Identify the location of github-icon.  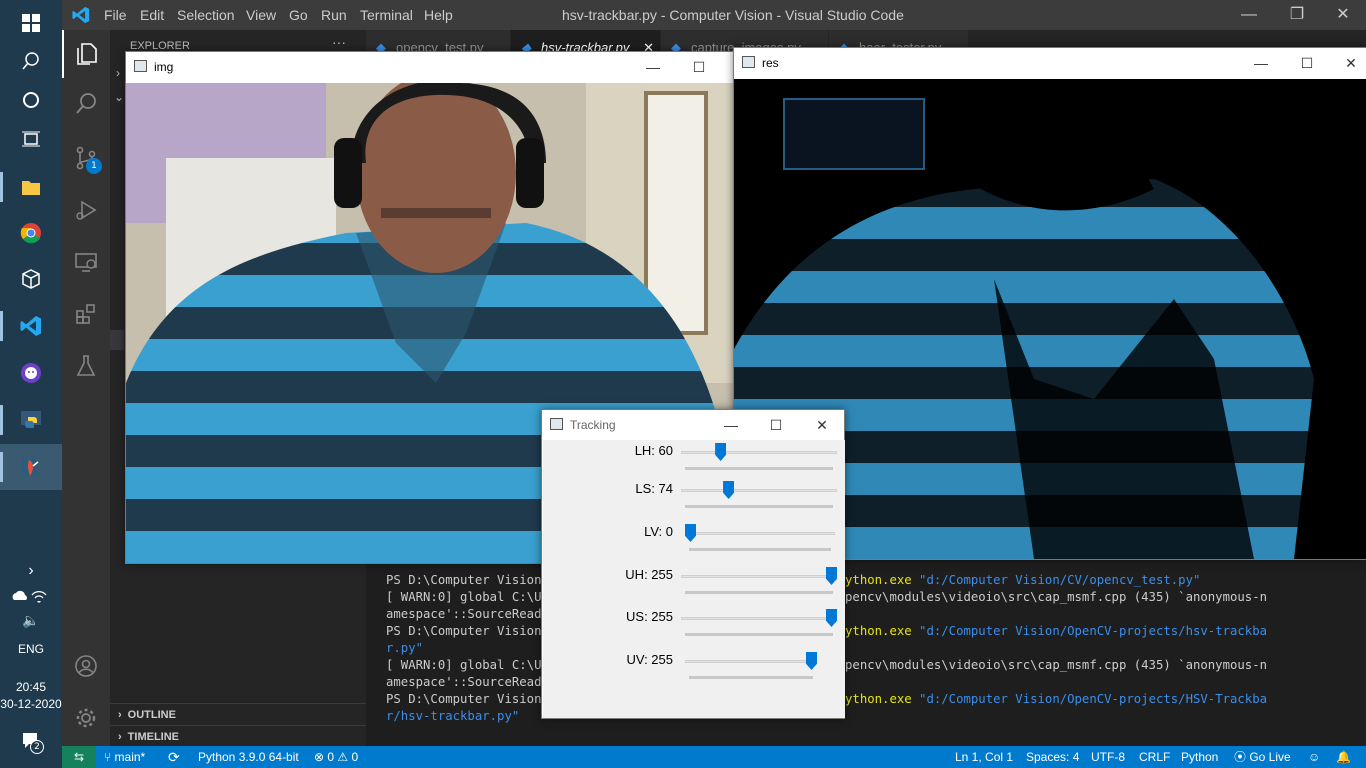
(31, 373).